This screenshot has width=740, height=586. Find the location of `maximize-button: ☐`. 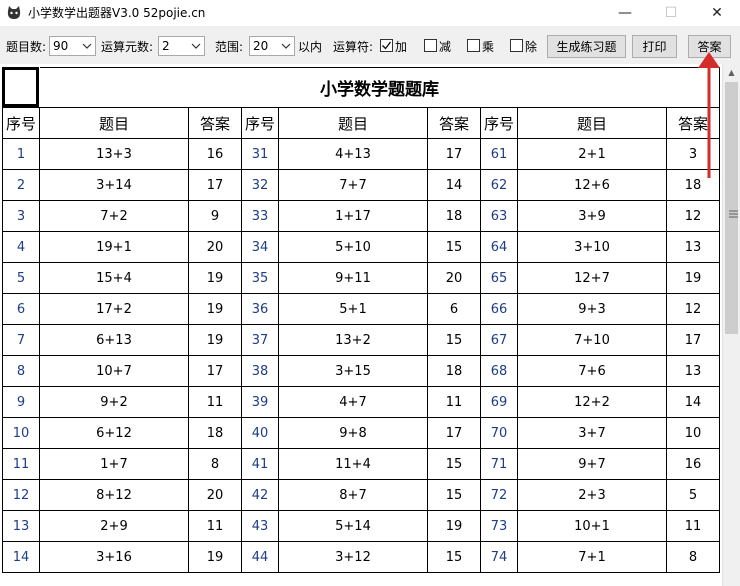

maximize-button: ☐ is located at coordinates (671, 13).